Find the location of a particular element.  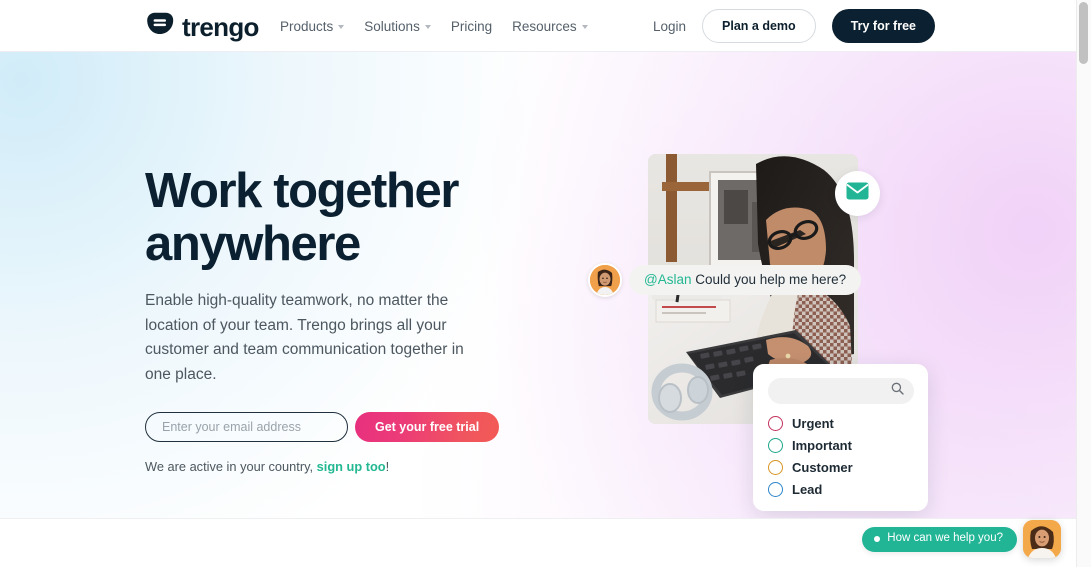

chat-launcher-button is located at coordinates (1042, 539).